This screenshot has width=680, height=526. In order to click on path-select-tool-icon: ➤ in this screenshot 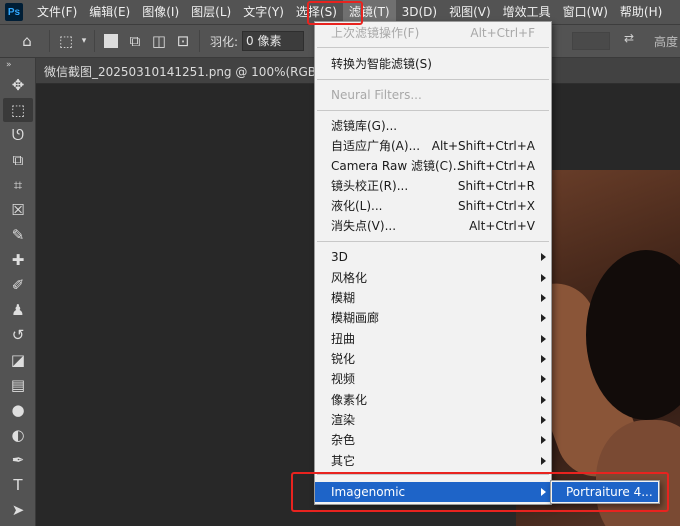, I will do `click(18, 510)`.